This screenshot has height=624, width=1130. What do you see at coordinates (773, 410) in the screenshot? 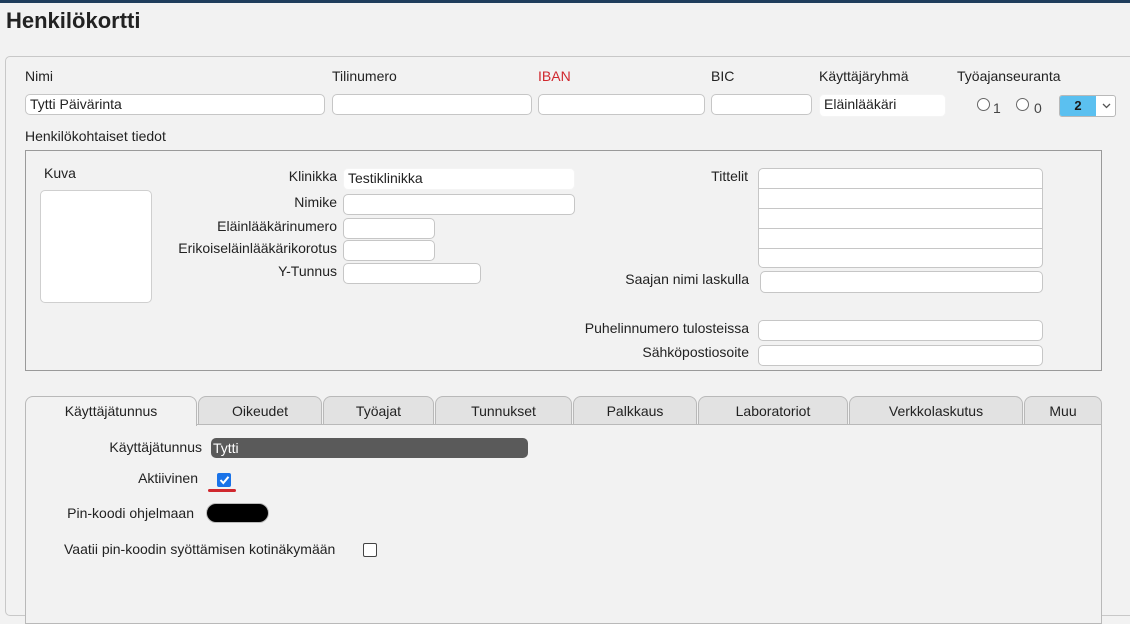
I see `tab-laboratoriot: Laboratoriot` at bounding box center [773, 410].